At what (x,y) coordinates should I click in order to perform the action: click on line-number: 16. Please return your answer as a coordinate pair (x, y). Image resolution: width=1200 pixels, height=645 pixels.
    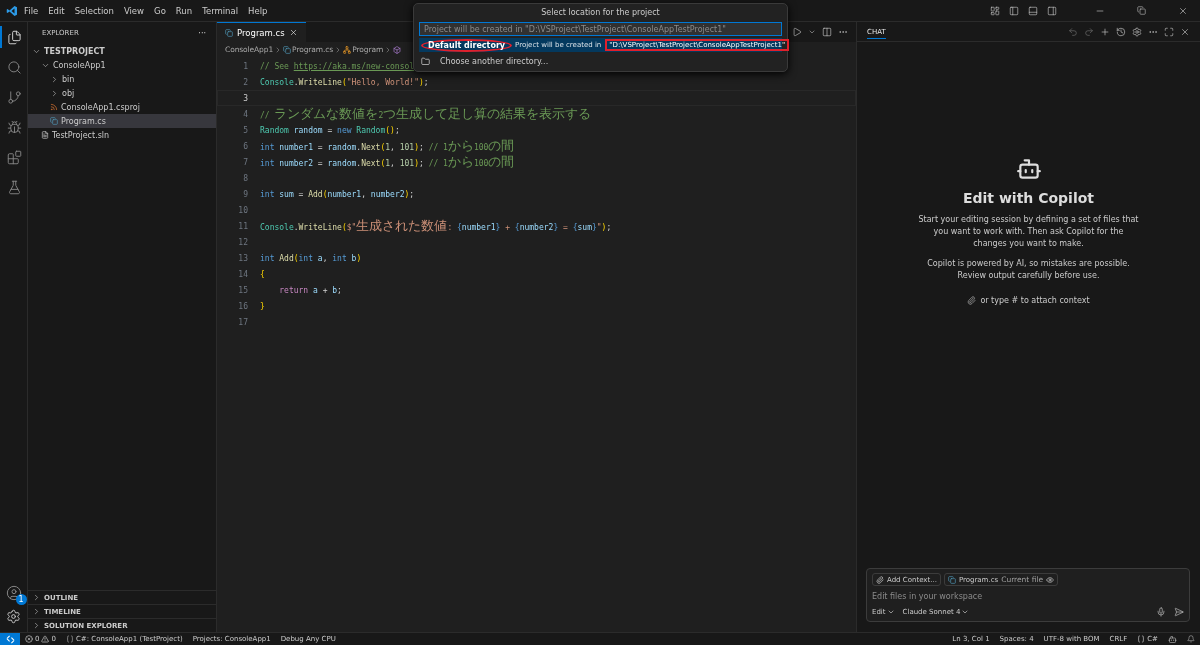
    Looking at the image, I should click on (242, 306).